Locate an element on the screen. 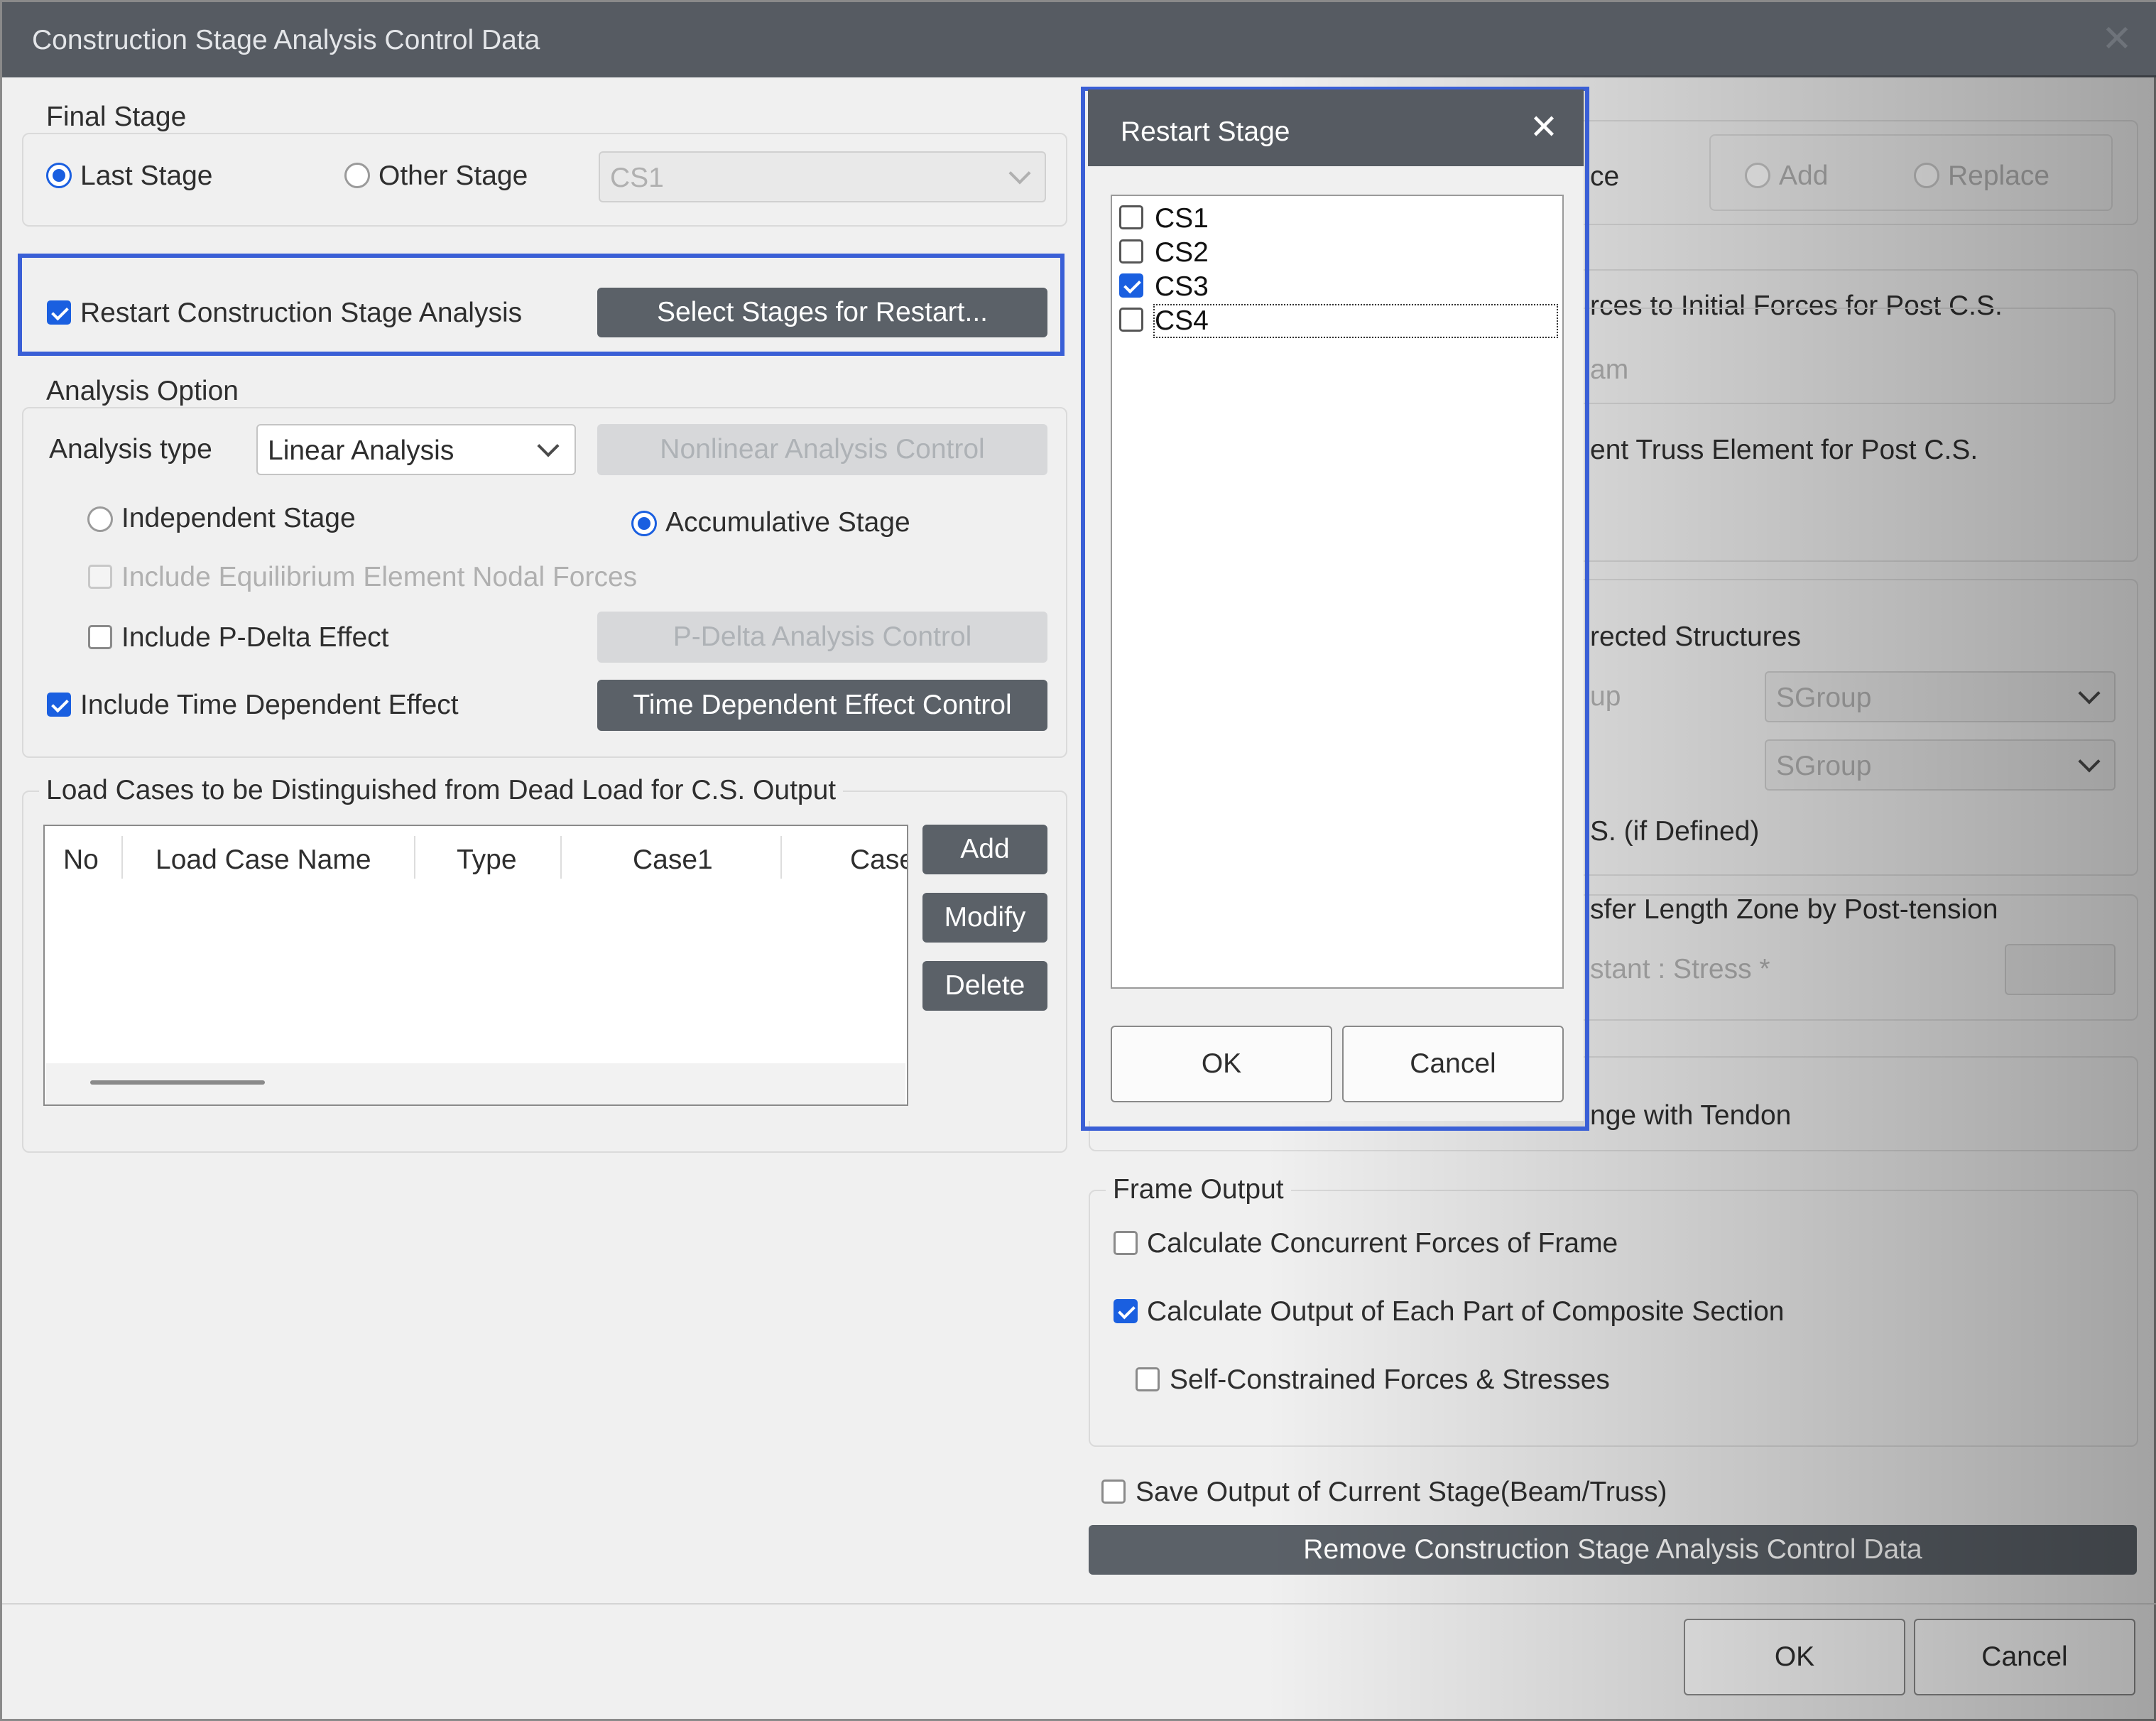  table-header: No Load Case Name Type Case1 Case is located at coordinates (476, 858).